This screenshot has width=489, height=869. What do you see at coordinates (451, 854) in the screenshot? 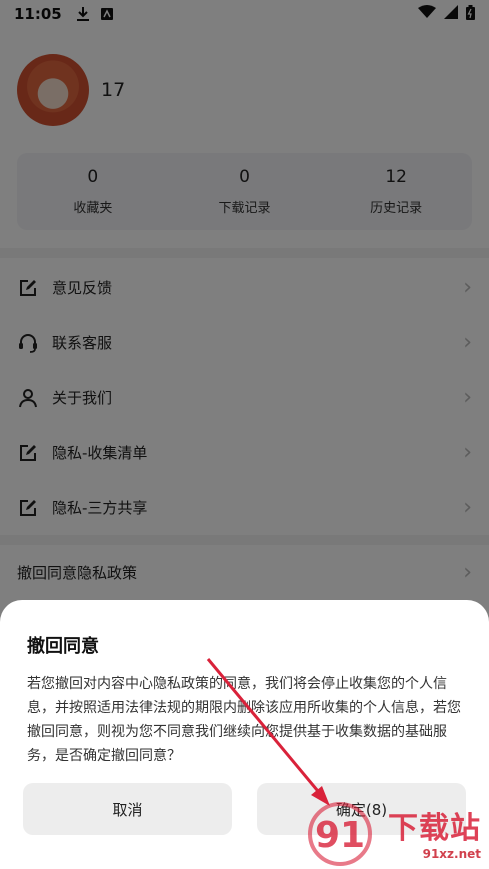
I see `watermark-url: 91xz.net` at bounding box center [451, 854].